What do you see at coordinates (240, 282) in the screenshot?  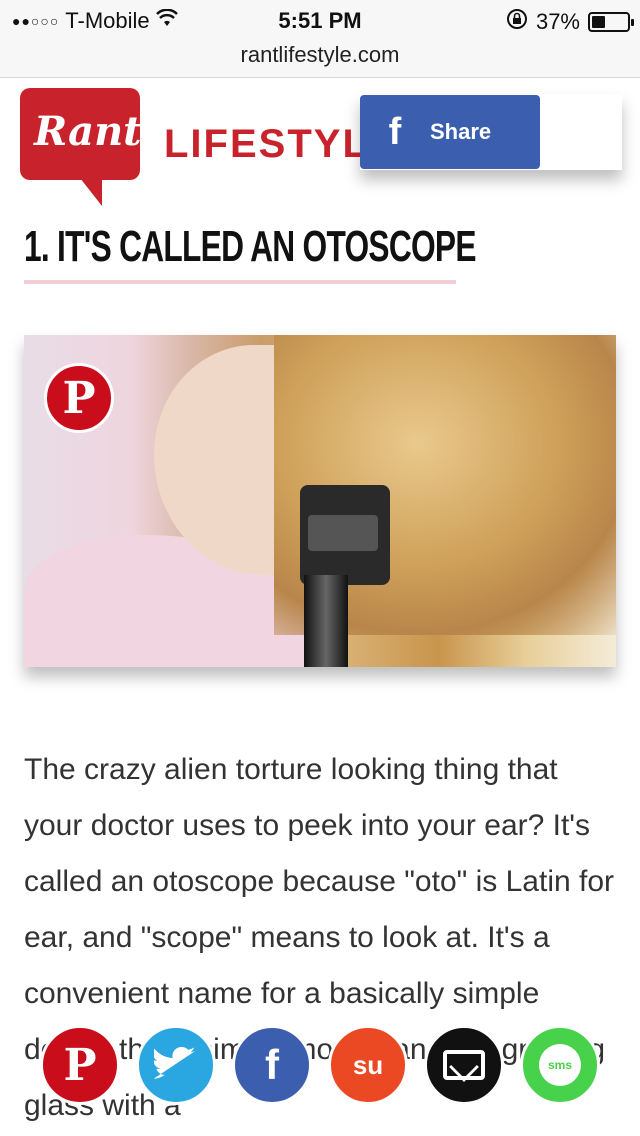 I see `heading-underline` at bounding box center [240, 282].